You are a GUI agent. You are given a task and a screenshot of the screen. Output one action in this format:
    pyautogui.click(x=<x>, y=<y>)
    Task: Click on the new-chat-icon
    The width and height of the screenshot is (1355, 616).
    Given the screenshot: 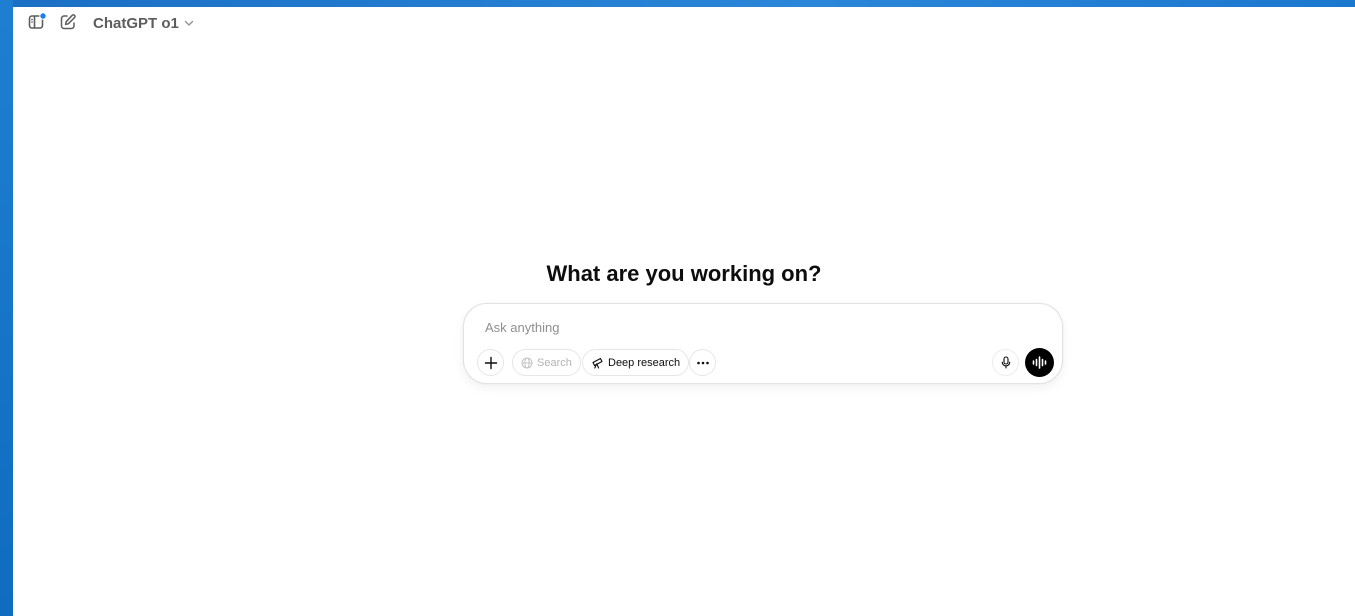 What is the action you would take?
    pyautogui.click(x=68, y=22)
    